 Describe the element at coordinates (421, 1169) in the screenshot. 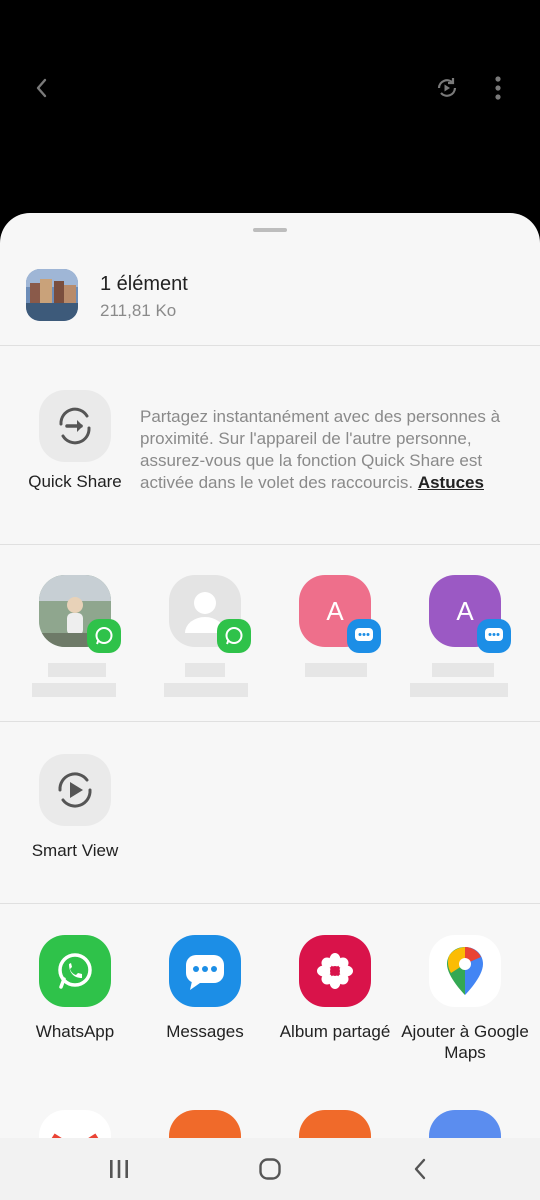

I see `back-icon` at that location.